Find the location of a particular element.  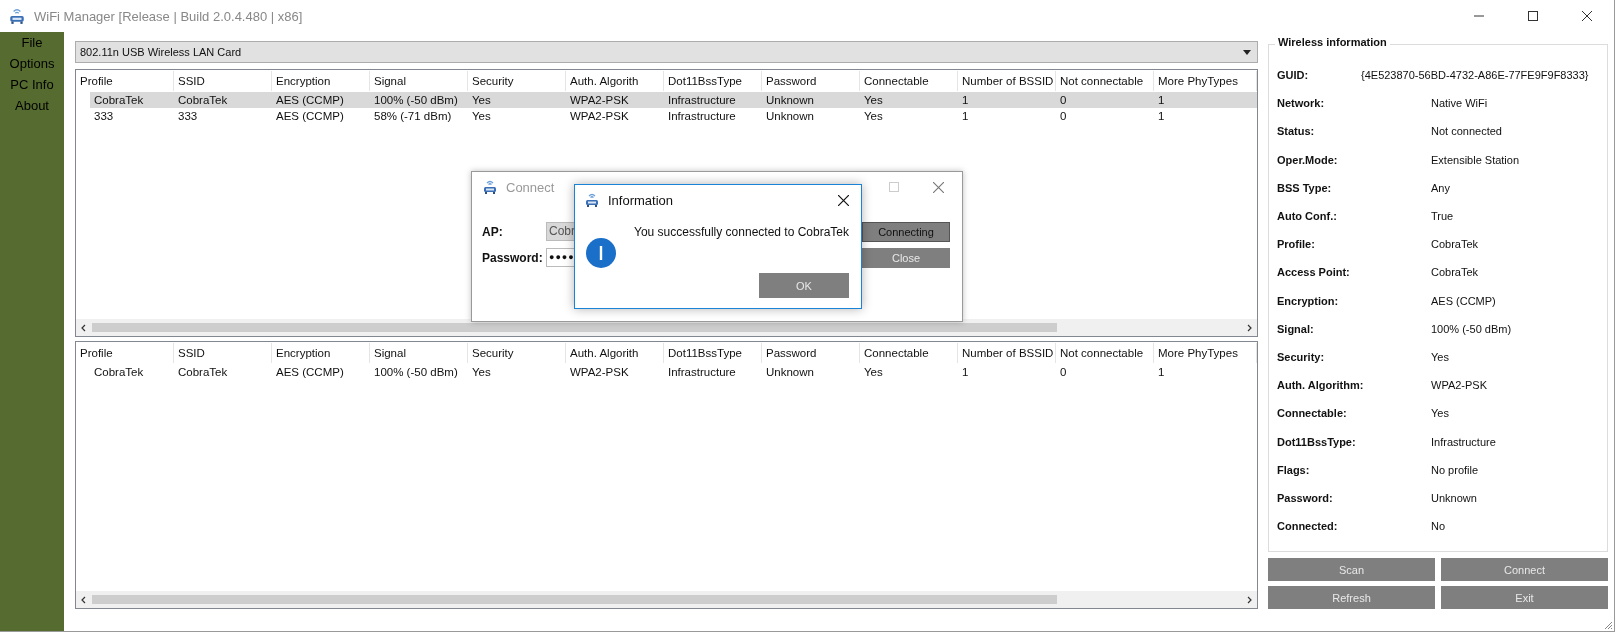

field-label: Oper.Mode: is located at coordinates (1308, 159).